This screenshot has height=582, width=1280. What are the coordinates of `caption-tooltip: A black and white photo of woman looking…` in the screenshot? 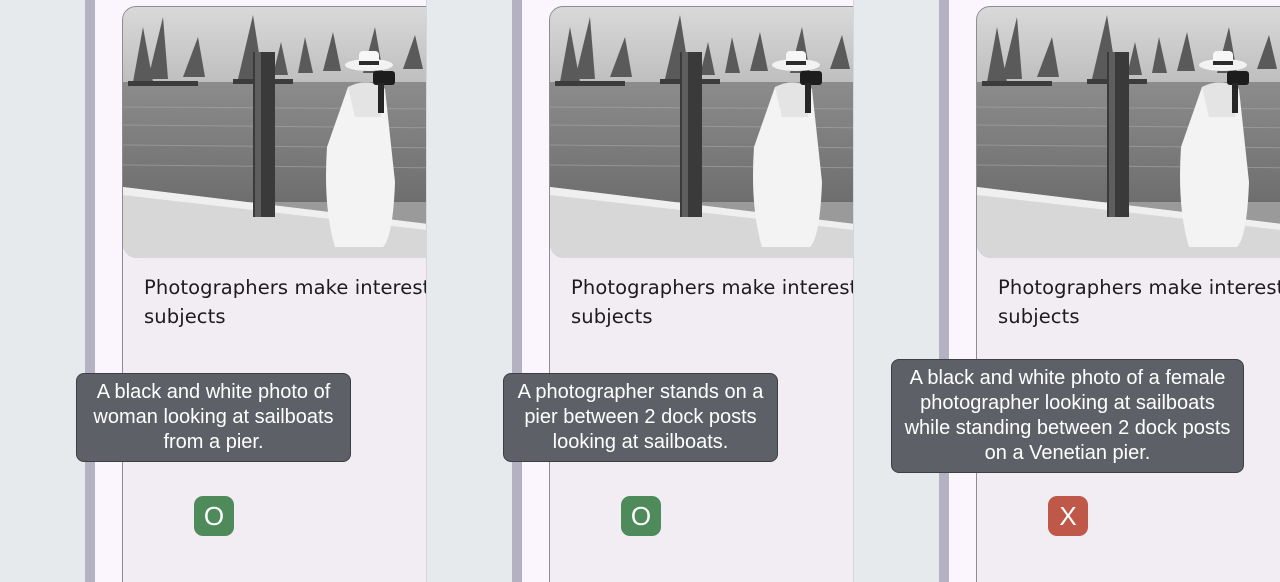 It's located at (213, 417).